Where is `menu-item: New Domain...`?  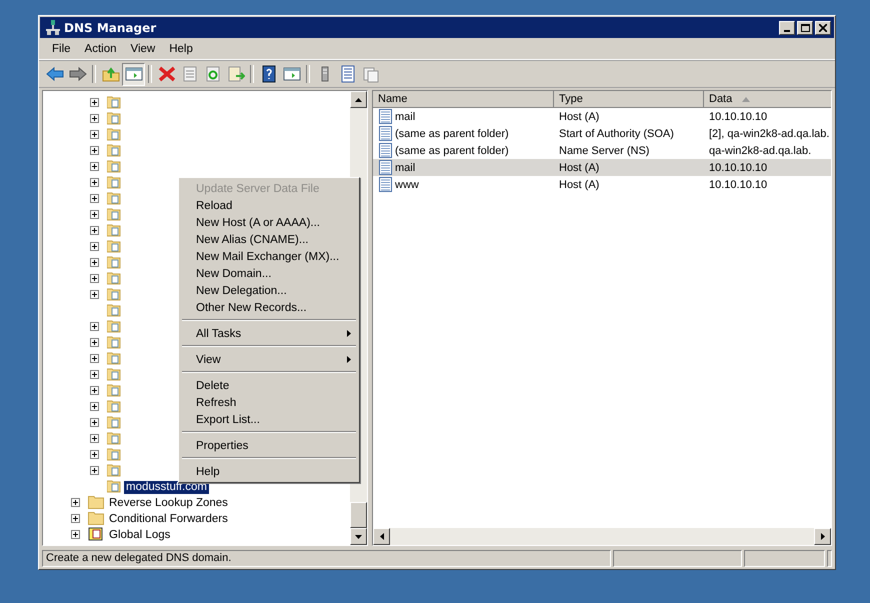
menu-item: New Domain... is located at coordinates (269, 273).